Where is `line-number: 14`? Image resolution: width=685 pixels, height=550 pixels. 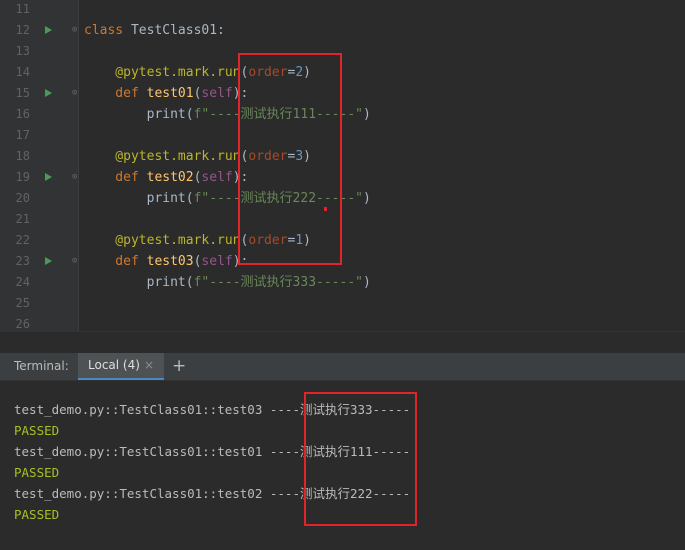 line-number: 14 is located at coordinates (22, 72).